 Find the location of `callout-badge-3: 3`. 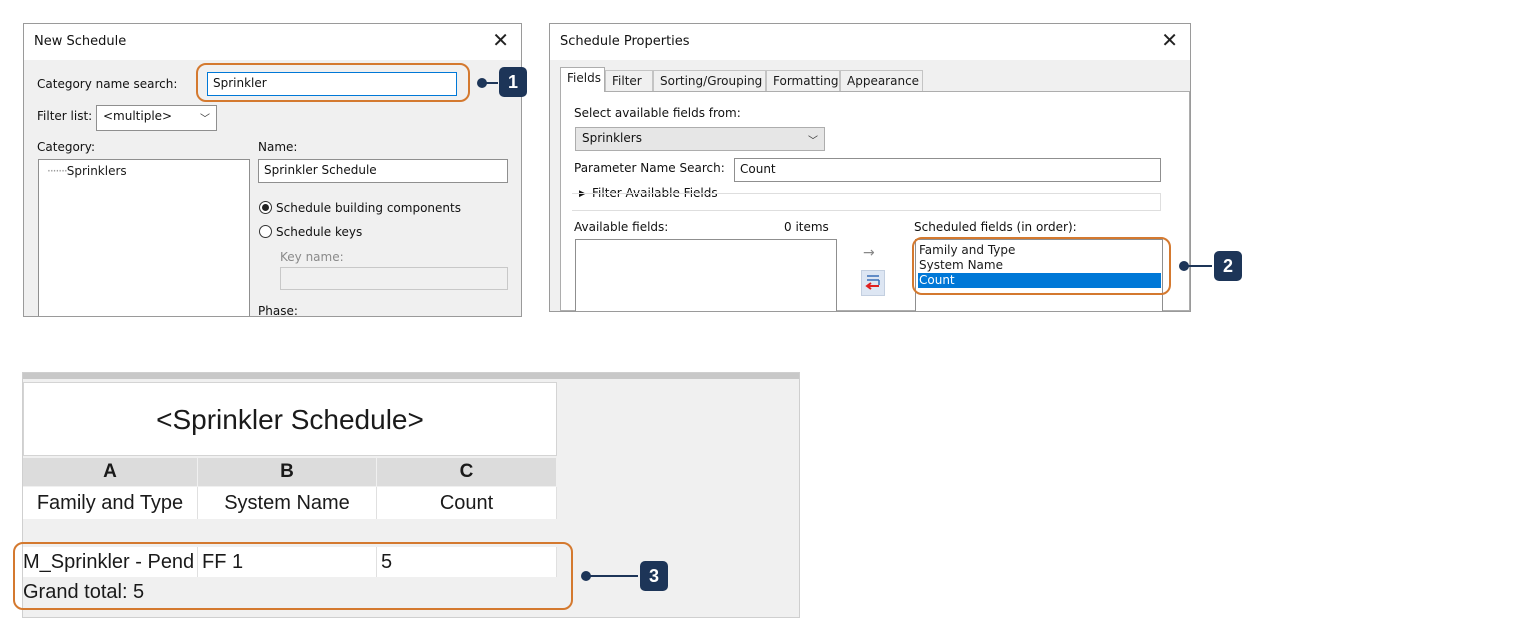

callout-badge-3: 3 is located at coordinates (654, 576).